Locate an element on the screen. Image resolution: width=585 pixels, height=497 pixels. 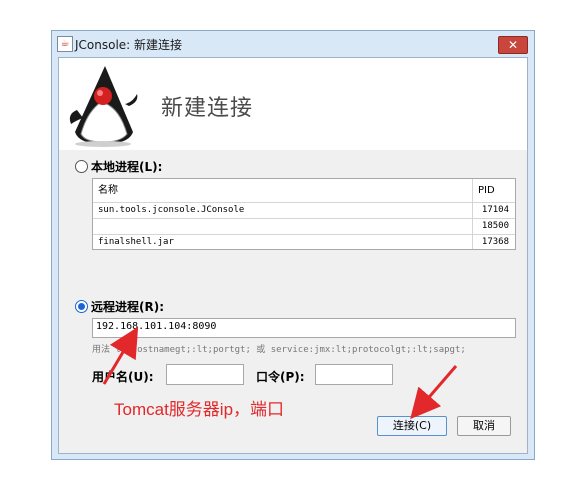
arrow-to-address is located at coordinates (120, 355).